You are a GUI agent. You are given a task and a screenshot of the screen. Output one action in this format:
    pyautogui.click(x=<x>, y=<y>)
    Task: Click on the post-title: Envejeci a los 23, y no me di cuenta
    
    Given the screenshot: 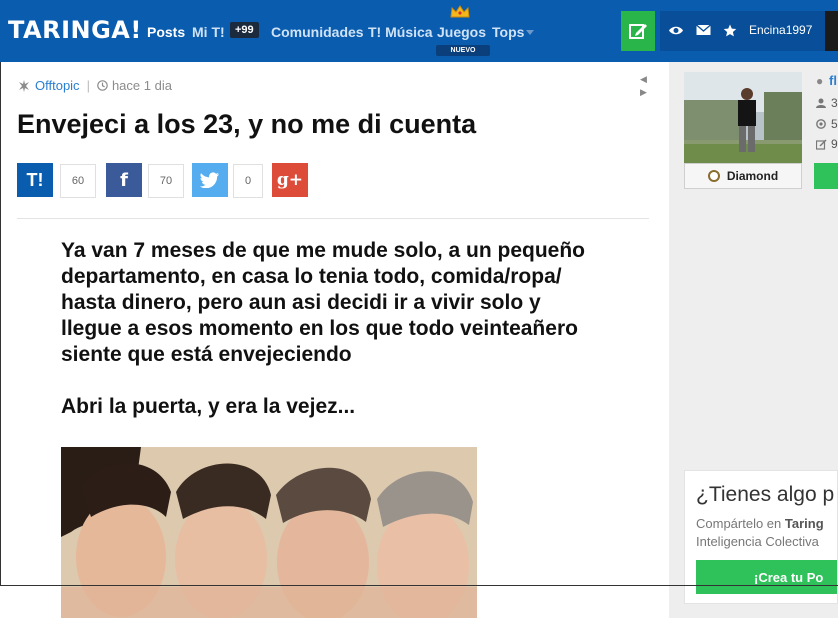 What is the action you would take?
    pyautogui.click(x=247, y=124)
    